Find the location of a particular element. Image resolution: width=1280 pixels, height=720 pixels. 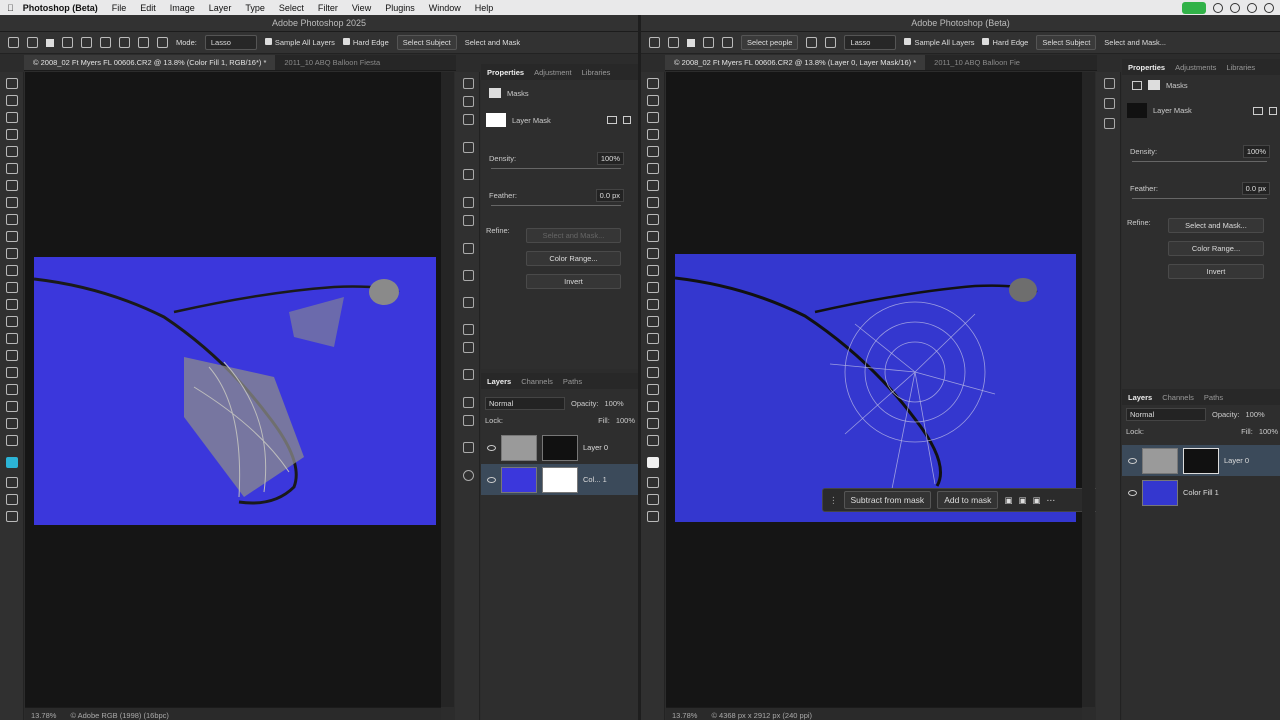

eraser-tool-icon is located at coordinates (12, 270).